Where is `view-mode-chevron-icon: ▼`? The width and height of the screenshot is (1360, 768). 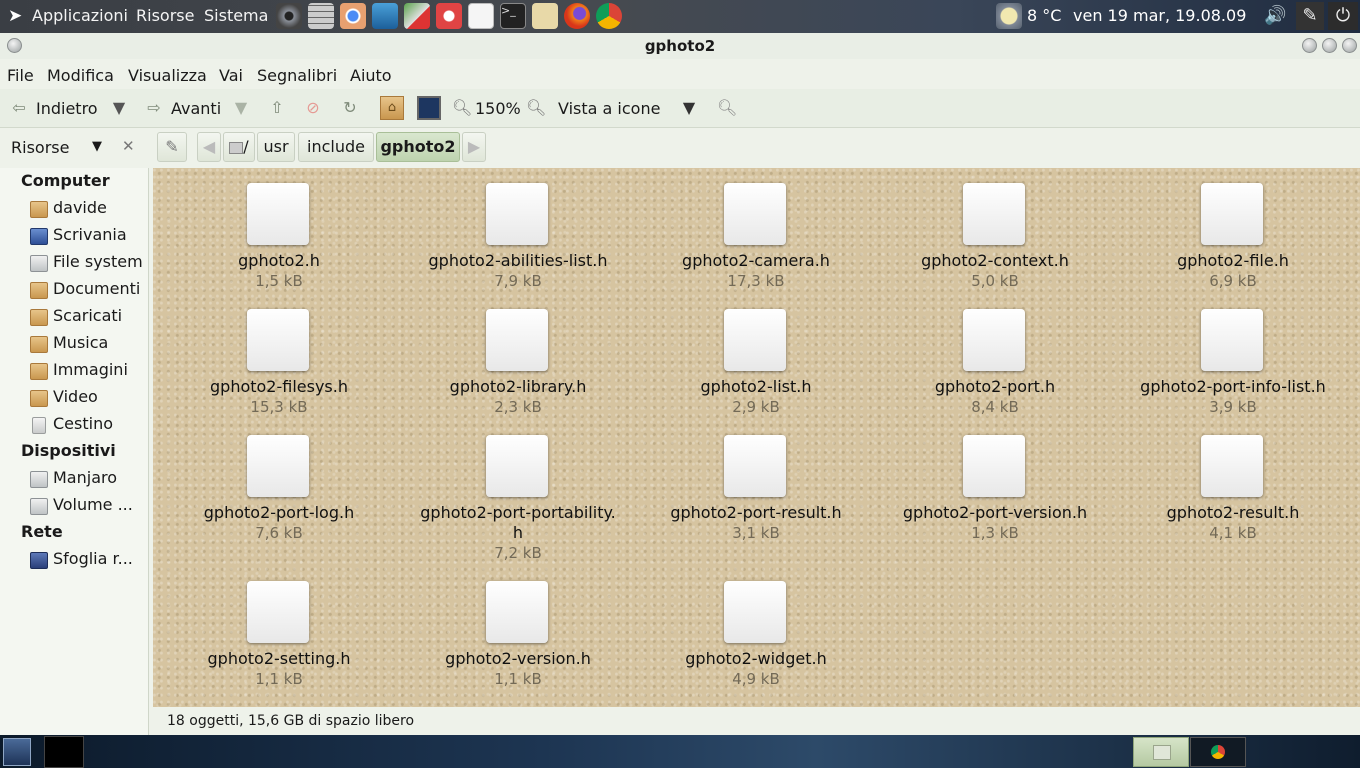
view-mode-chevron-icon: ▼ is located at coordinates (689, 108).